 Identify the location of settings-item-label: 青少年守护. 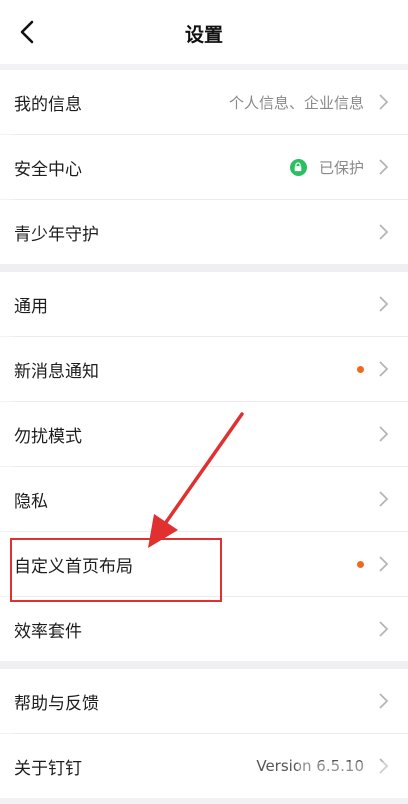
(56, 234).